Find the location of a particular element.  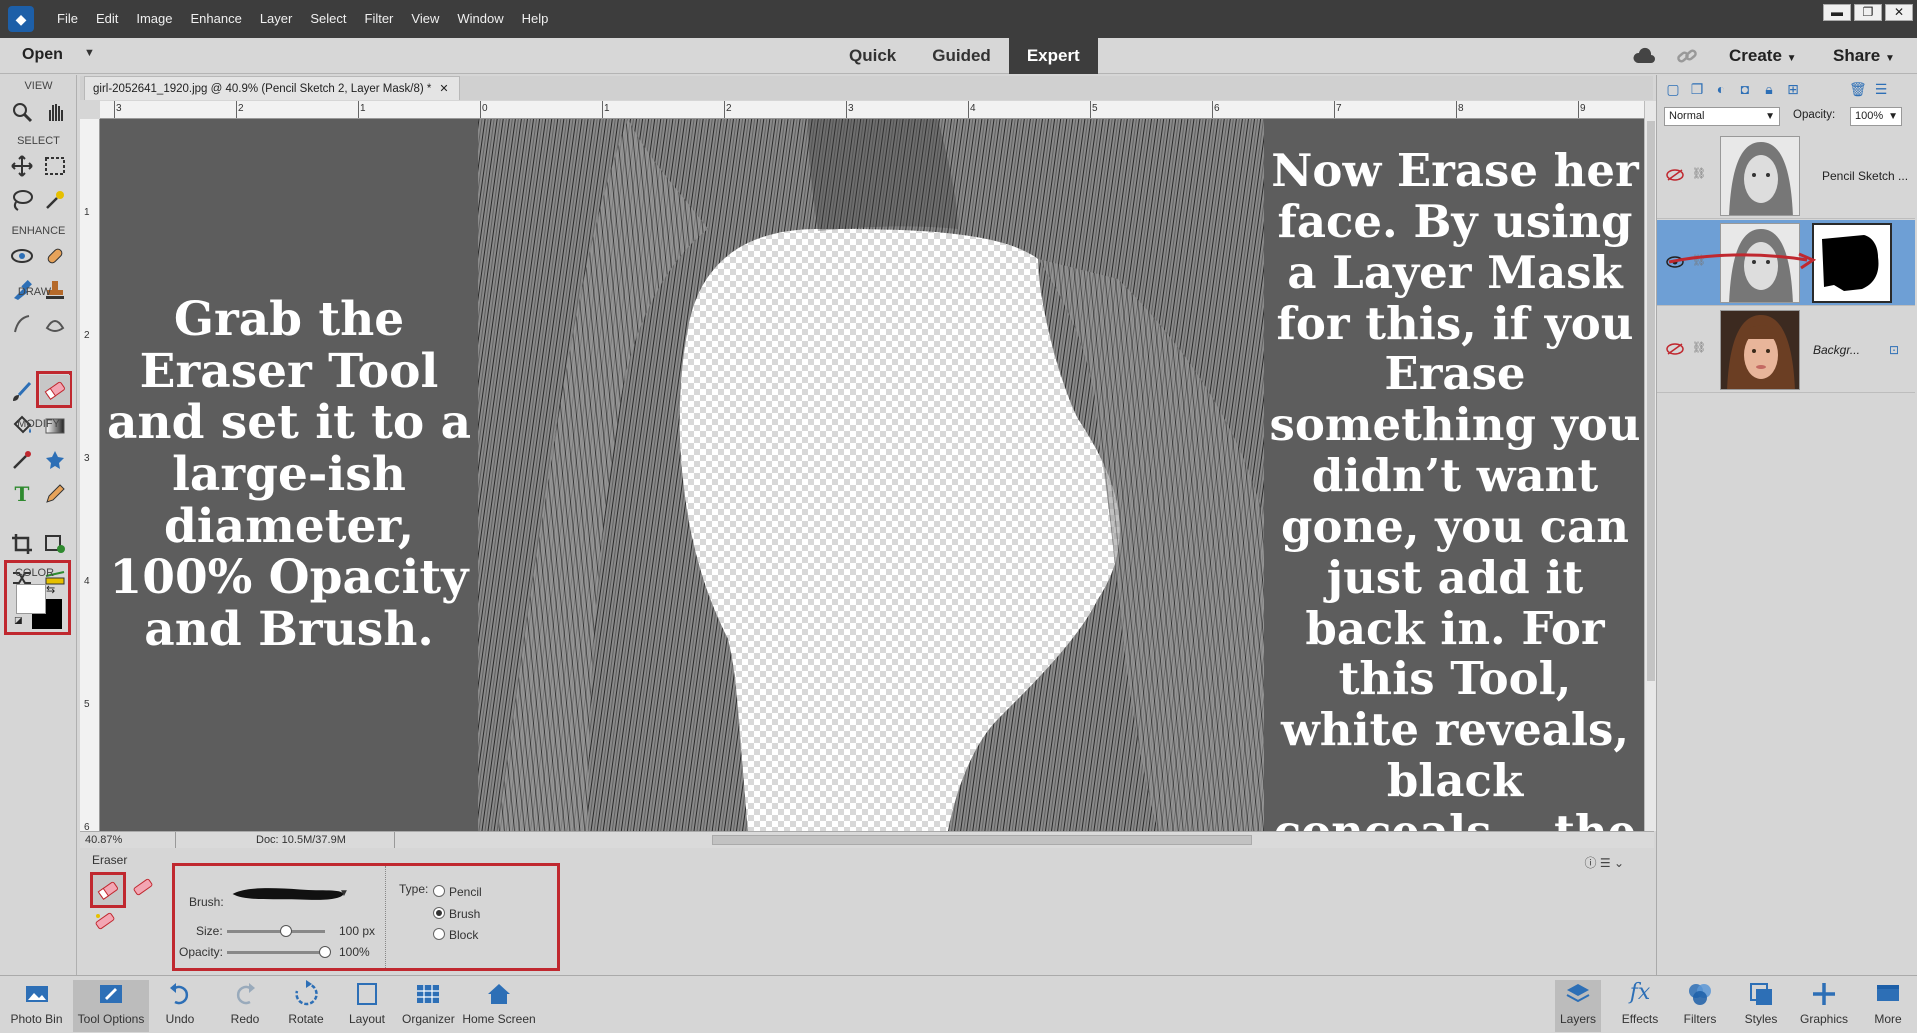

styles-button: Styles is located at coordinates (1761, 1006).